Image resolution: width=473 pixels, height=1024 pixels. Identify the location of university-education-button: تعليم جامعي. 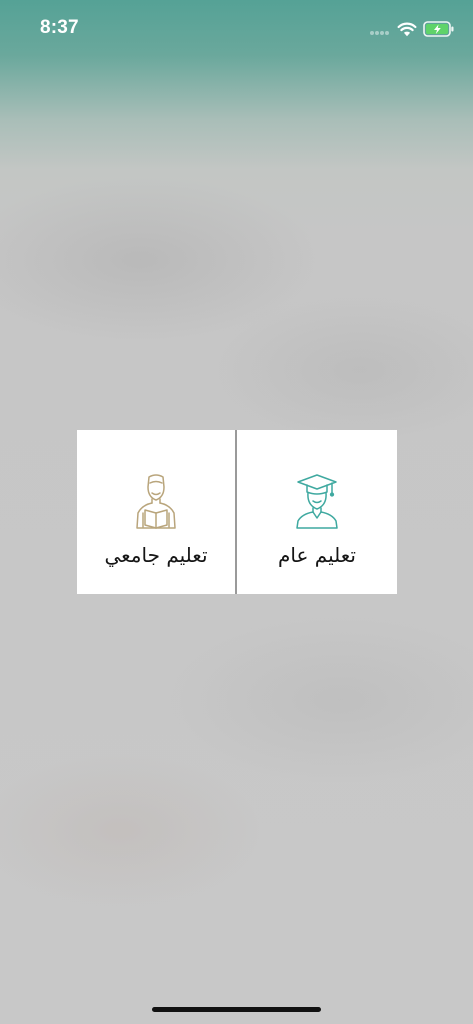
(156, 512).